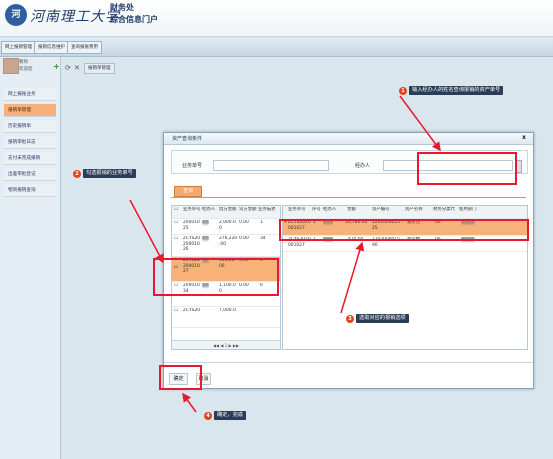  Describe the element at coordinates (350, 319) in the screenshot. I see `step-badge-3: 3` at that location.